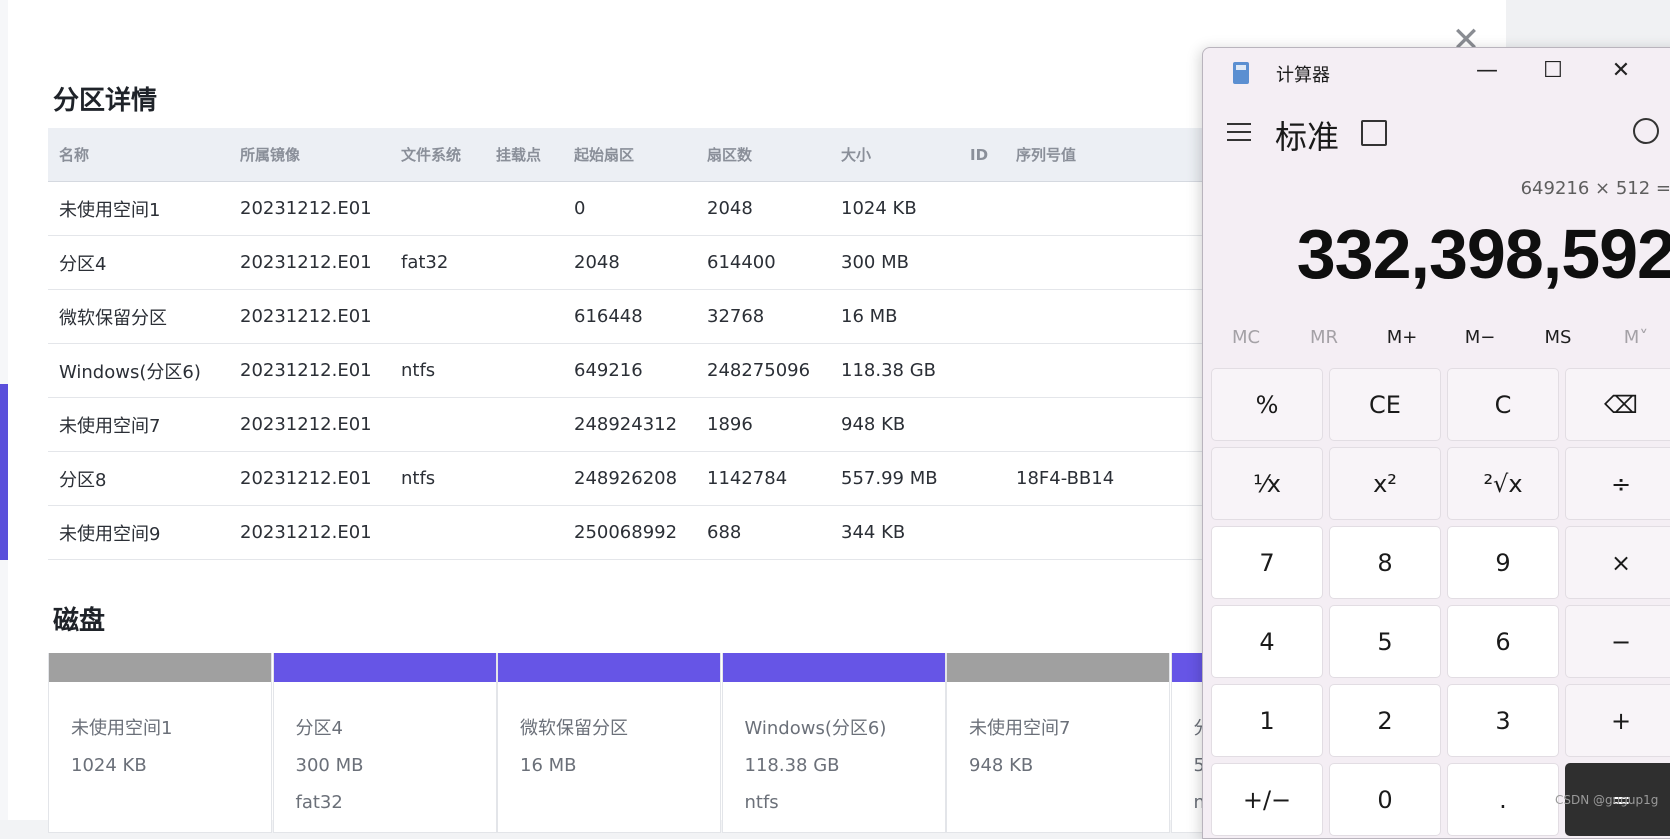  What do you see at coordinates (1267, 720) in the screenshot?
I see `key-1-button: 1` at bounding box center [1267, 720].